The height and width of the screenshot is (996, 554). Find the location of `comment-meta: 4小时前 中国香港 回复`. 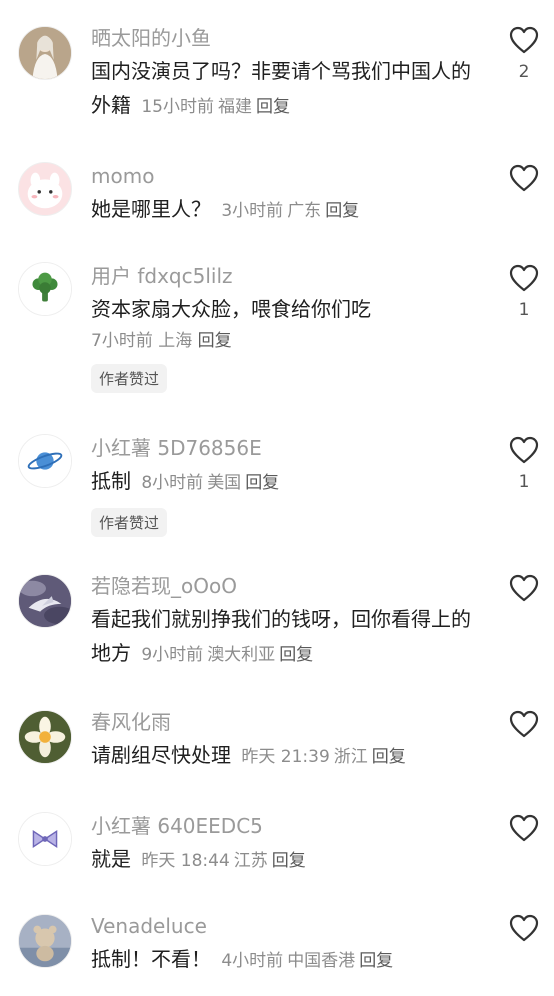

comment-meta: 4小时前 中国香港 回复 is located at coordinates (305, 961).